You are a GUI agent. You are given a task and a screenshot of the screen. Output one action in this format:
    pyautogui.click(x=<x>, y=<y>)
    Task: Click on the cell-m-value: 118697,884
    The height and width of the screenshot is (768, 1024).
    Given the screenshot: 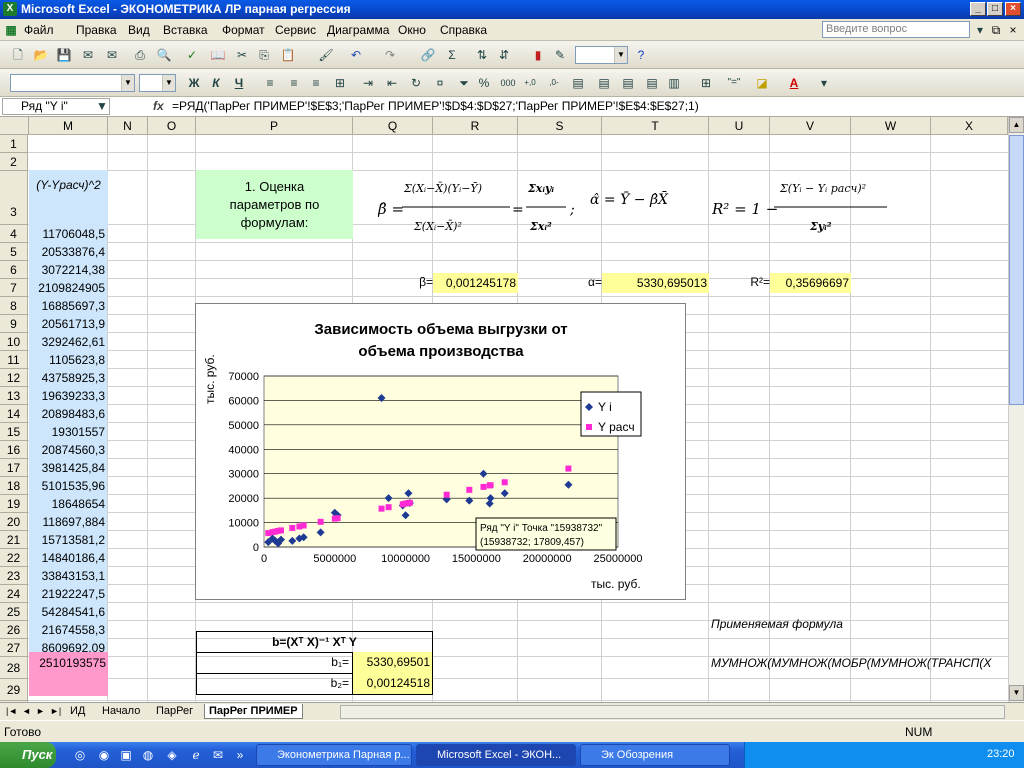 What is the action you would take?
    pyautogui.click(x=68, y=522)
    